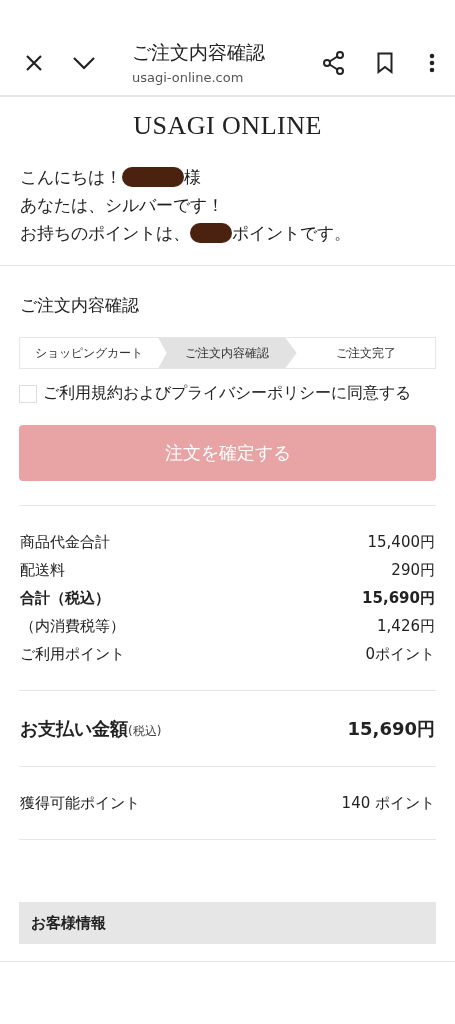 The height and width of the screenshot is (1024, 455). What do you see at coordinates (227, 393) in the screenshot?
I see `agreement-label: ご利用規約およびプライバシーポリシーに同意する` at bounding box center [227, 393].